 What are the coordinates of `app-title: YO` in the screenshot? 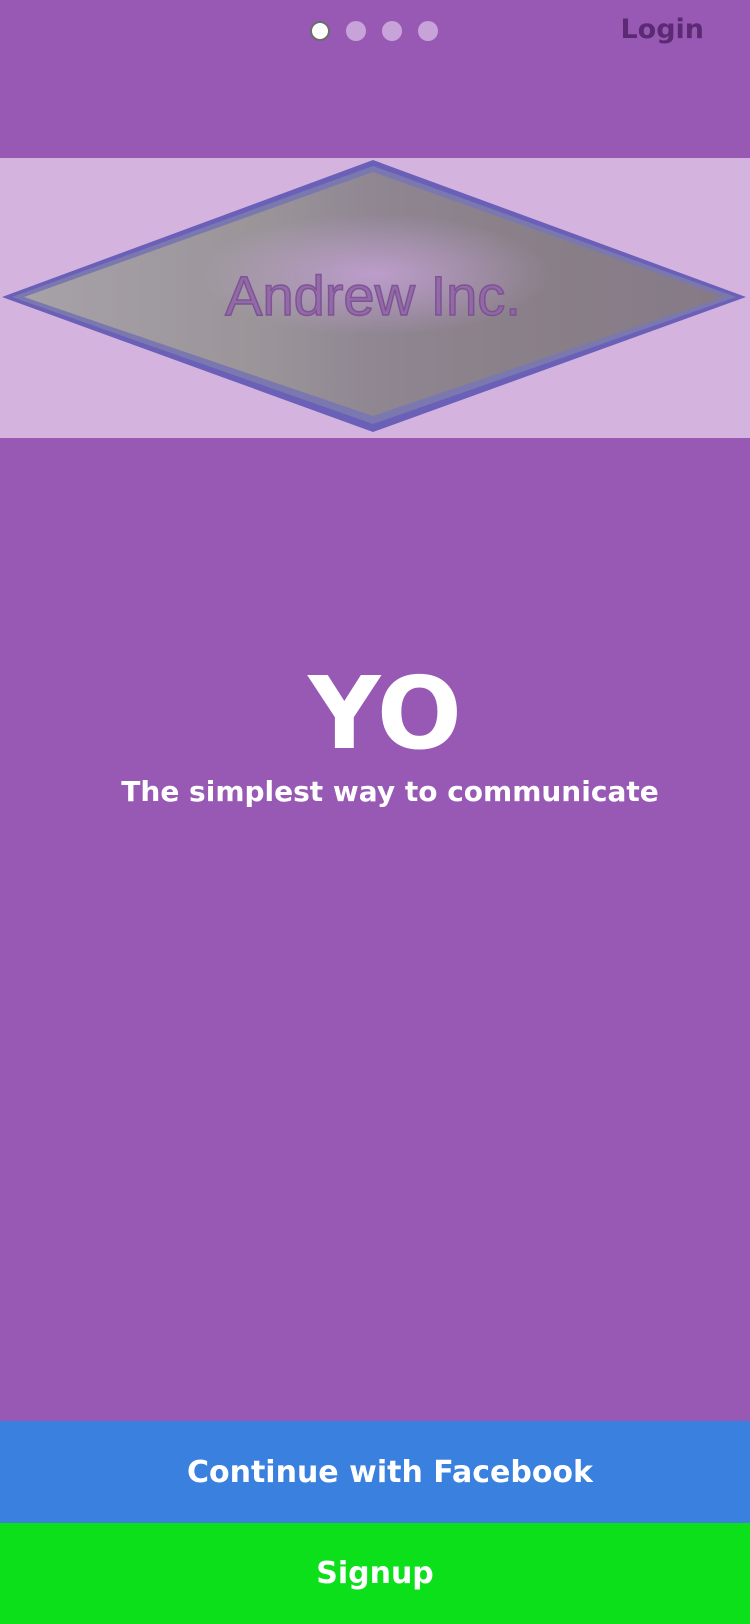 It's located at (385, 713).